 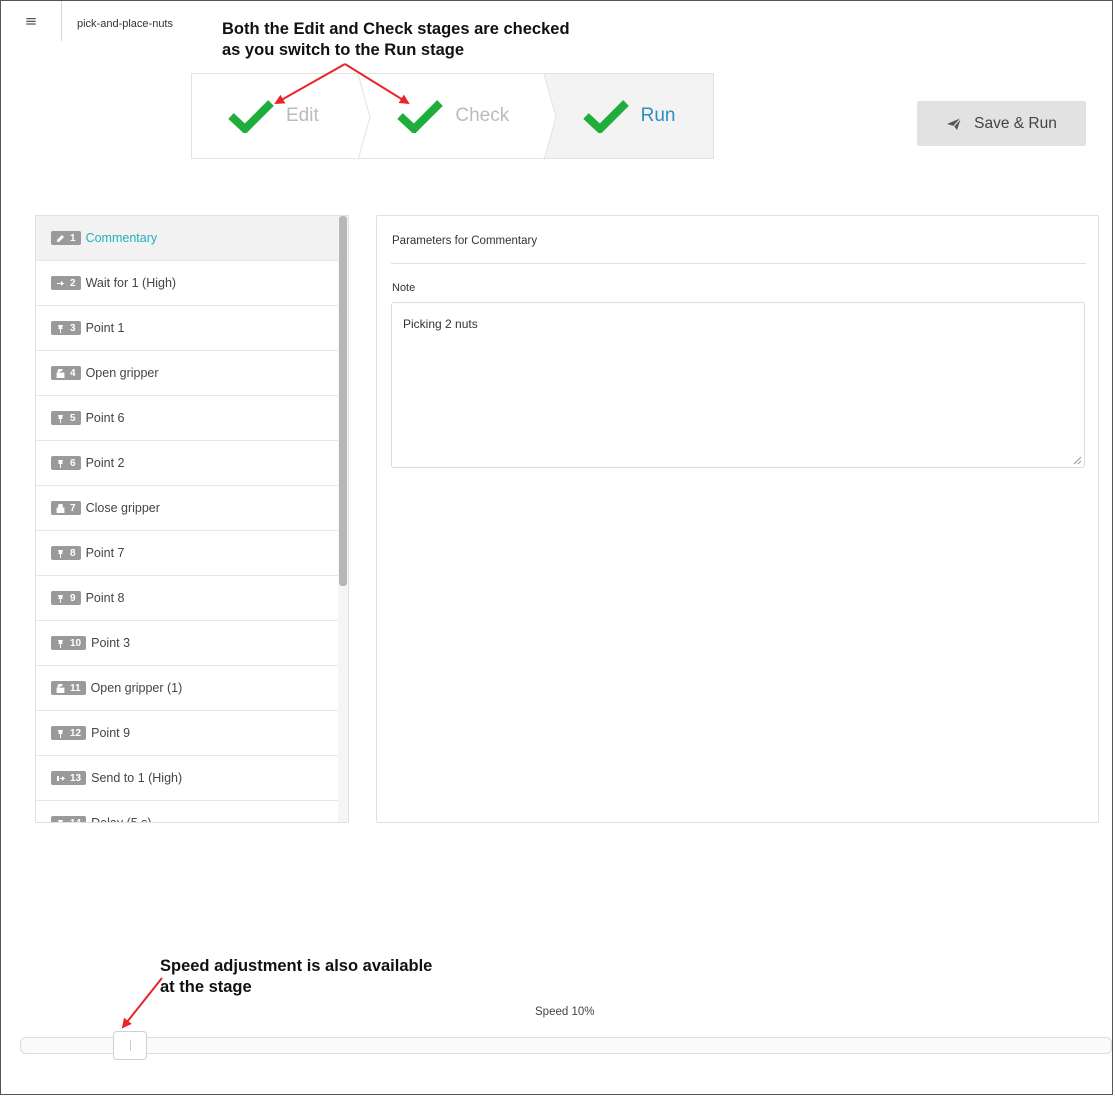 What do you see at coordinates (137, 778) in the screenshot?
I see `command-label: Send to 1 (High)` at bounding box center [137, 778].